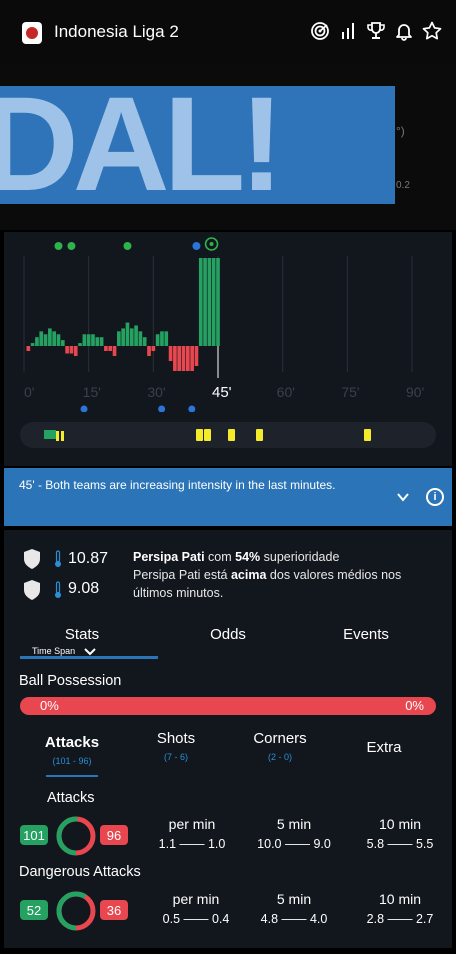  I want to click on subtab-shots: Shots, so click(176, 738).